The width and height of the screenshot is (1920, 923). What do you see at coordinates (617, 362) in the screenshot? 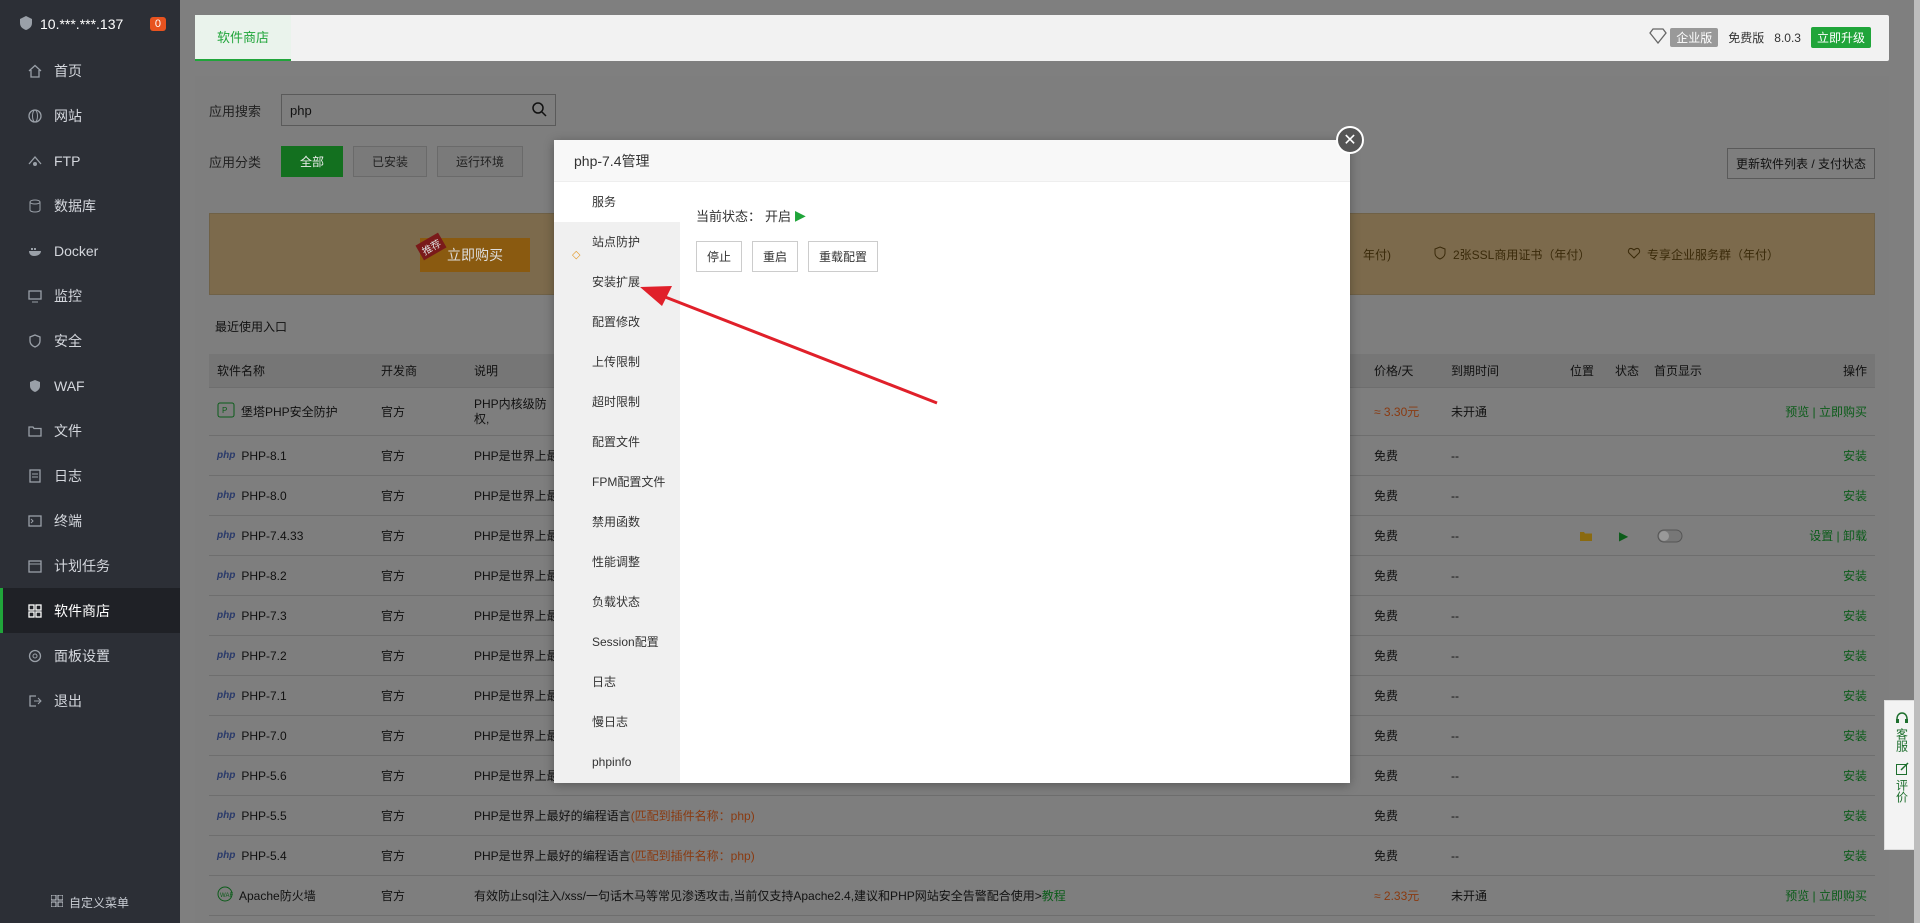
I see `dialog-nav-item: 上传限制` at bounding box center [617, 362].